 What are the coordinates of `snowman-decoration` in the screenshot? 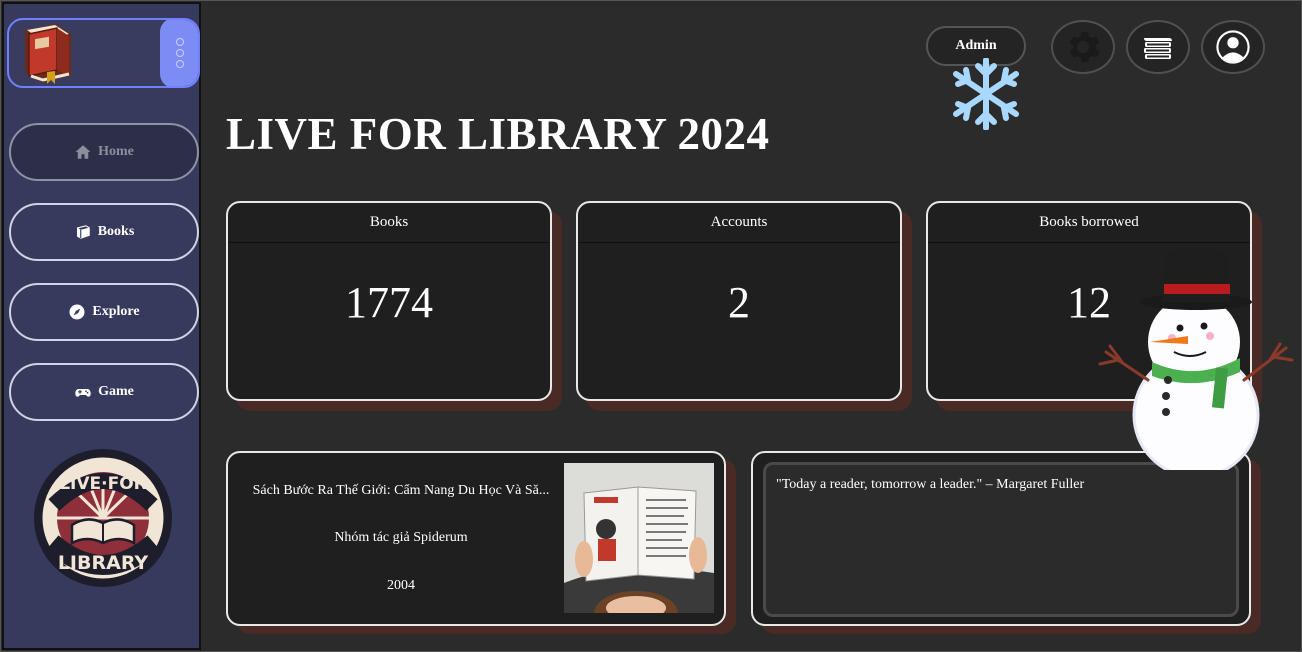 It's located at (1196, 359).